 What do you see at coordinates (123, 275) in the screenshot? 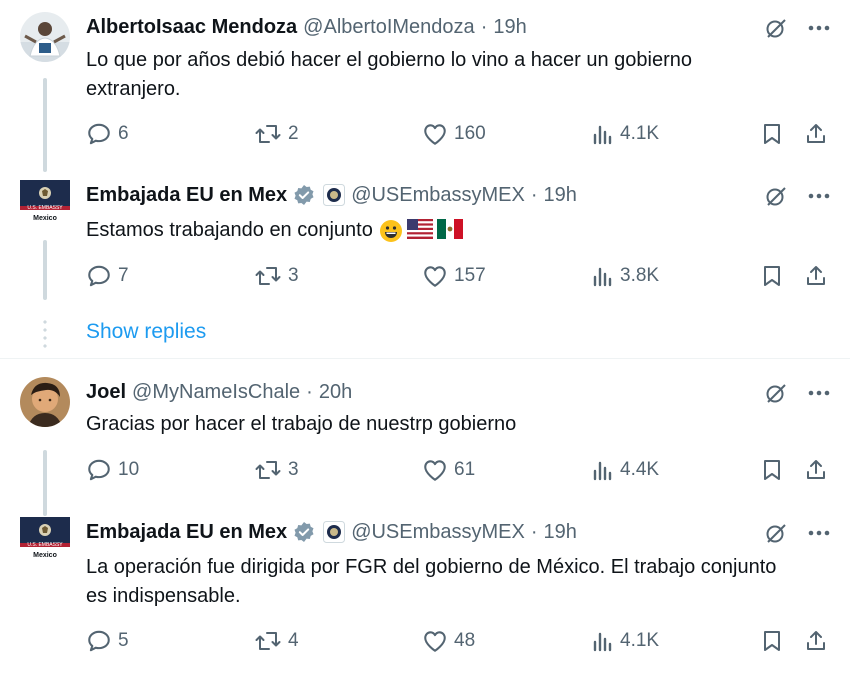
I see `reply-count: 7` at bounding box center [123, 275].